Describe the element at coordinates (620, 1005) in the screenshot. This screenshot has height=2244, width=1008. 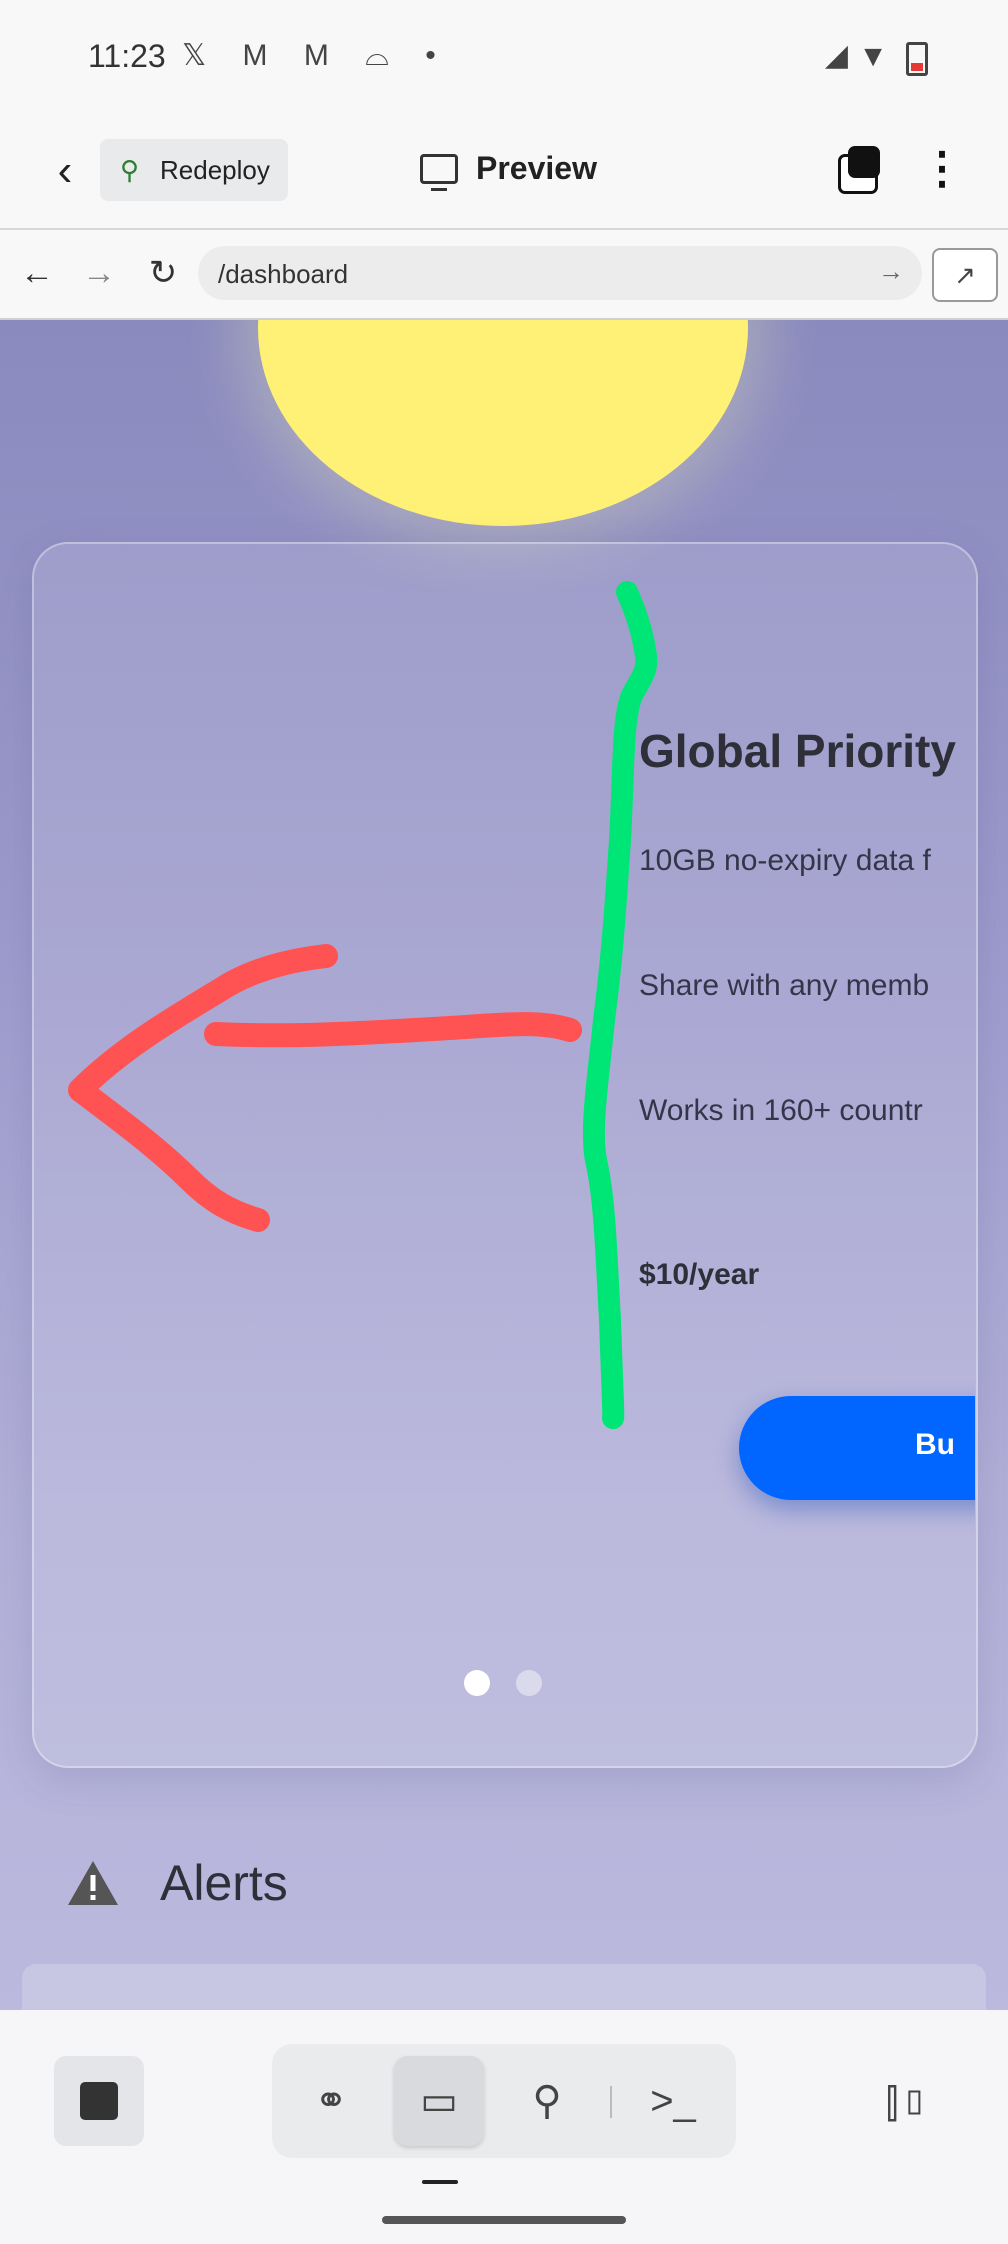
I see `green-line-annotation` at that location.